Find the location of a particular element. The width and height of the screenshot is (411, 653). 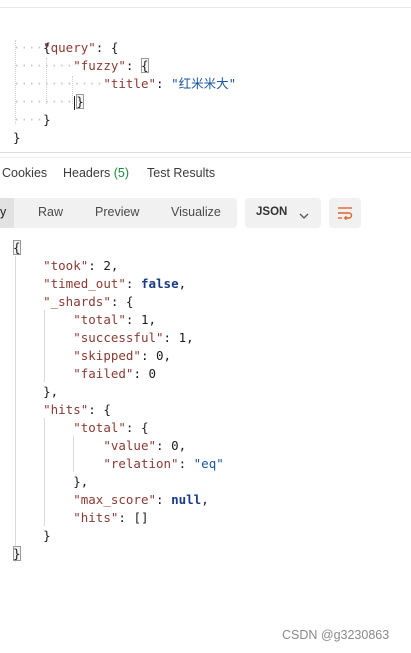

chevron-down-icon is located at coordinates (304, 216).